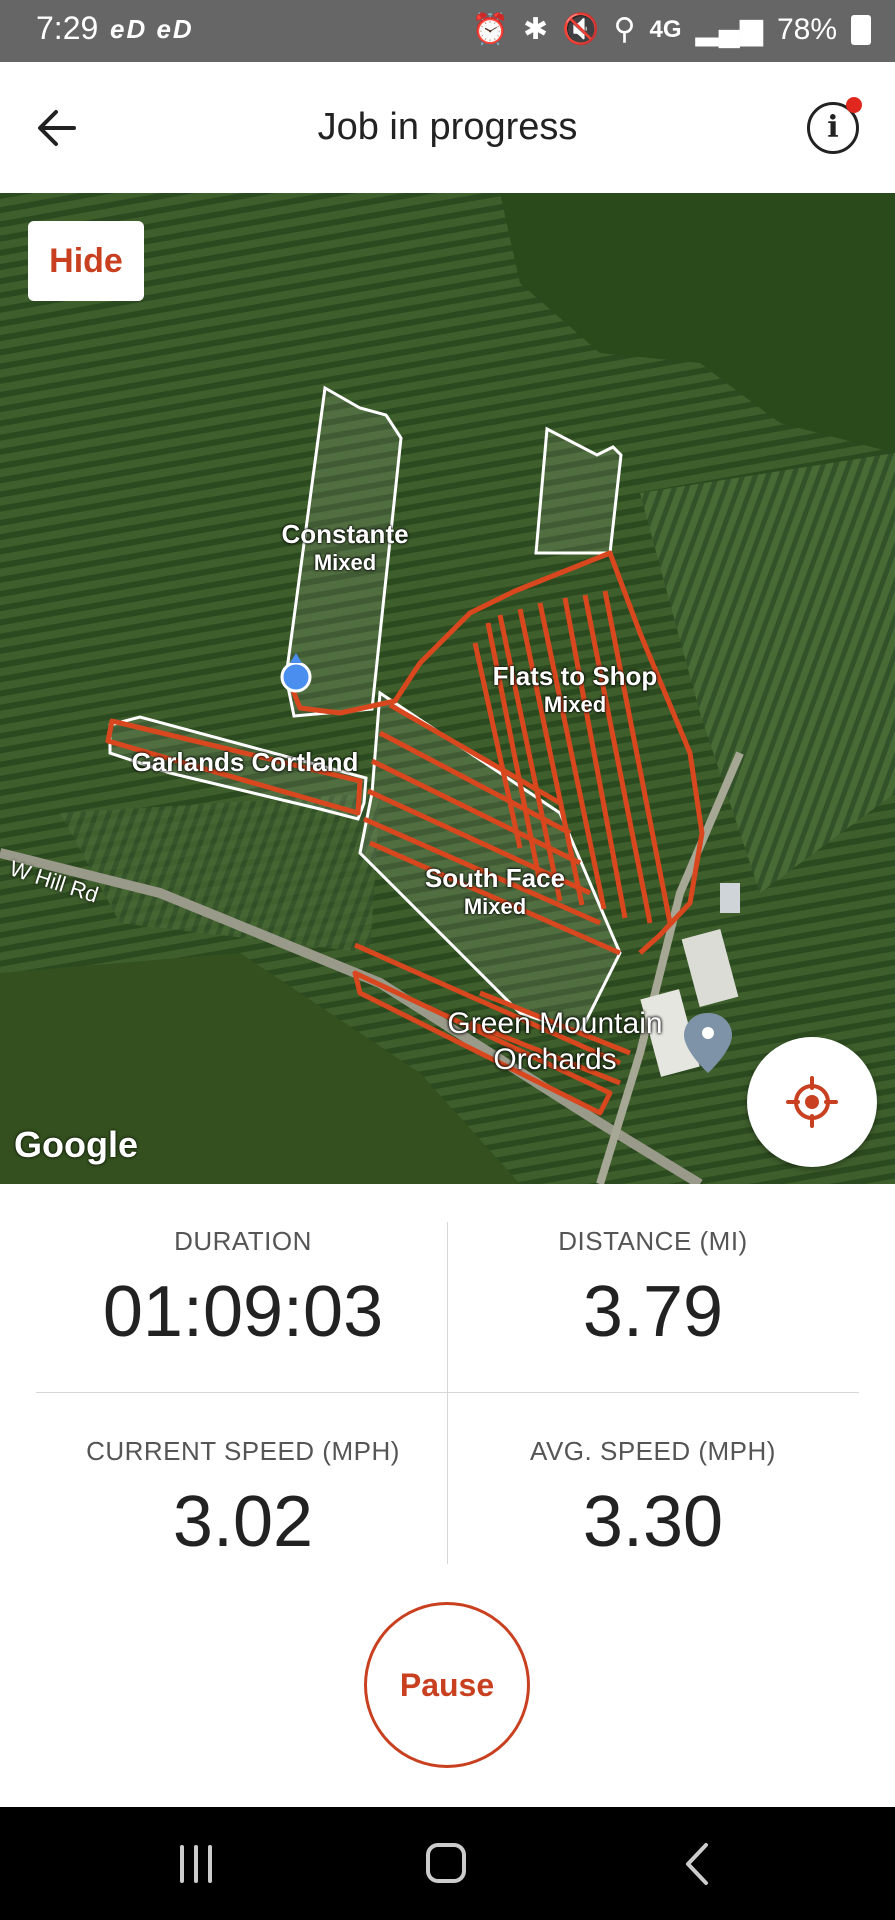 The width and height of the screenshot is (895, 1920). Describe the element at coordinates (243, 1241) in the screenshot. I see `stat-label: DURATION` at that location.